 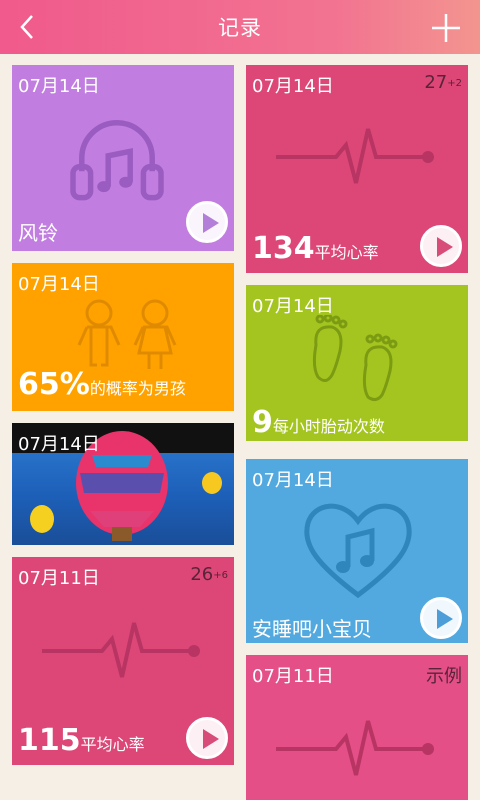 What do you see at coordinates (38, 233) in the screenshot?
I see `card-label: 风铃` at bounding box center [38, 233].